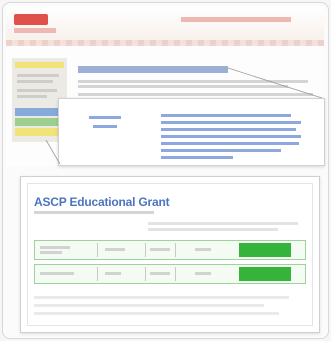 The image size is (331, 341). What do you see at coordinates (153, 69) in the screenshot?
I see `page-heading` at bounding box center [153, 69].